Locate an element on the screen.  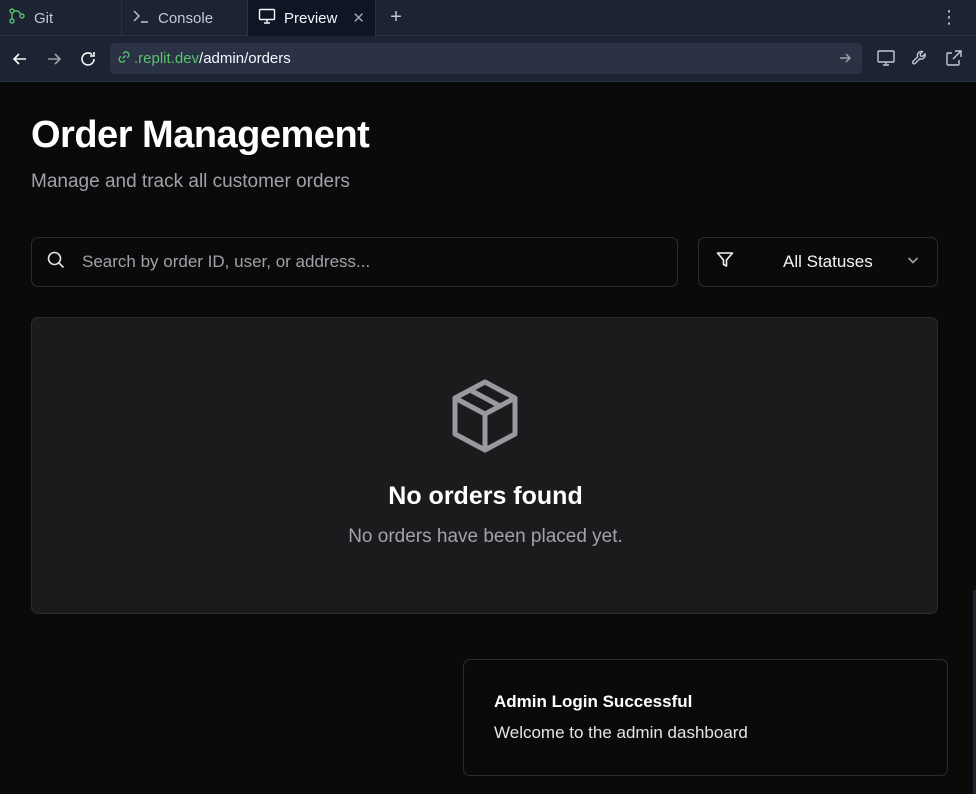
arrow-right-icon is located at coordinates (55, 58).